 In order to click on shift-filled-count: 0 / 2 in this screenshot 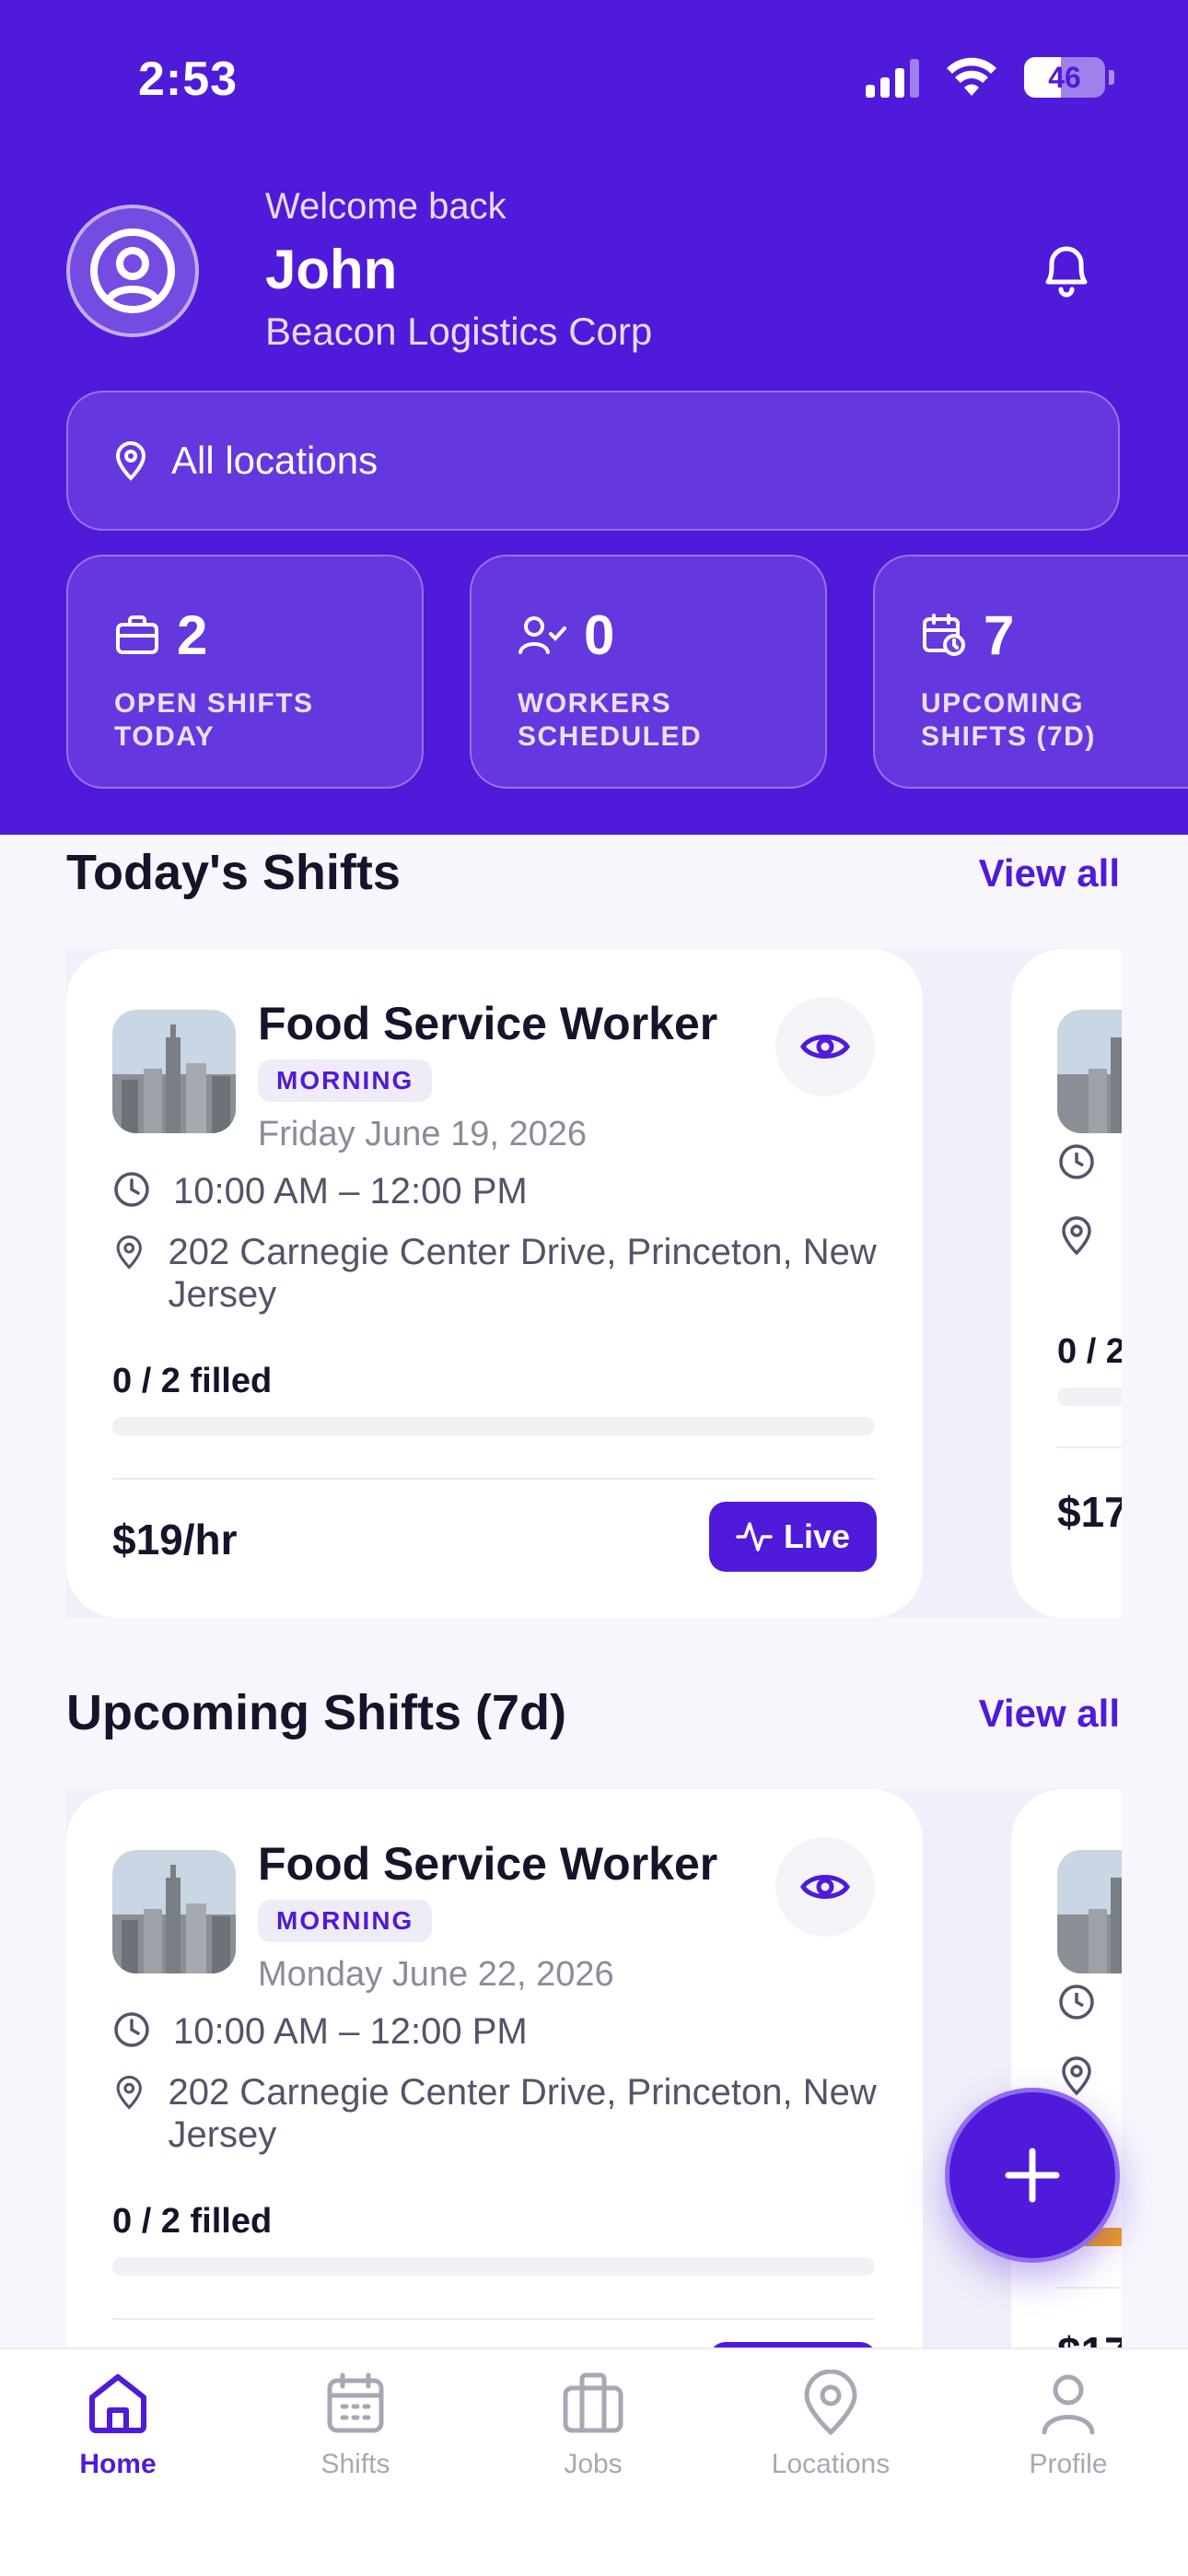, I will do `click(1089, 1351)`.